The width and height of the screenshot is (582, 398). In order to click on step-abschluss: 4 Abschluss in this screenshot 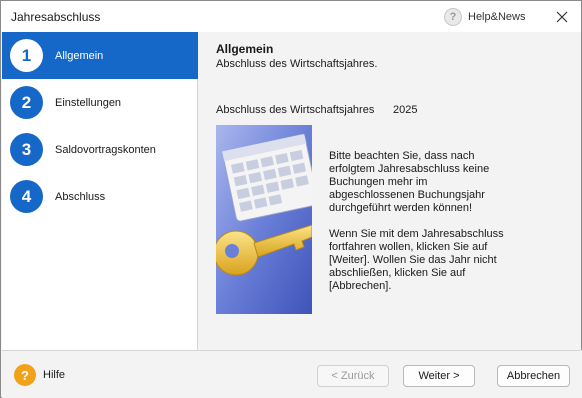, I will do `click(100, 196)`.